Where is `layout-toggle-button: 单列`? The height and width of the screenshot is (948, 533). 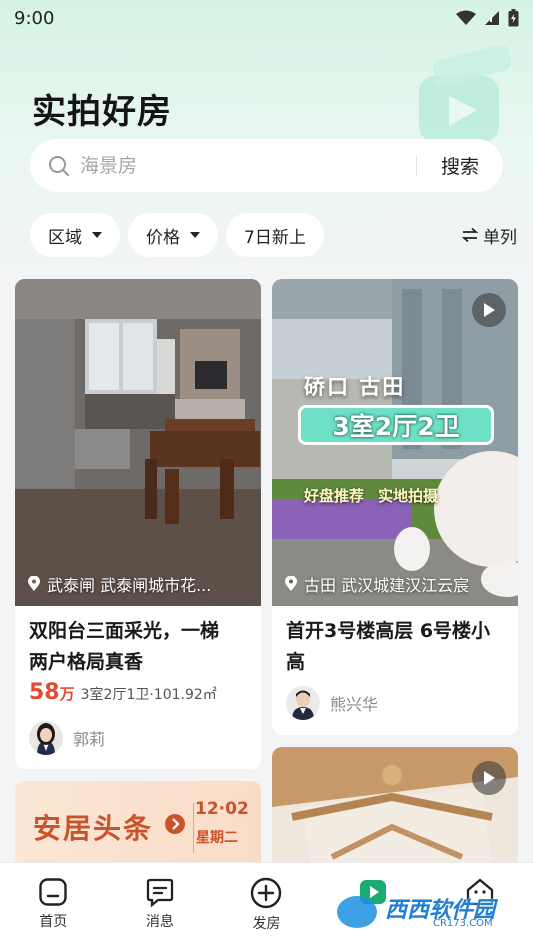 layout-toggle-button: 单列 is located at coordinates (489, 235).